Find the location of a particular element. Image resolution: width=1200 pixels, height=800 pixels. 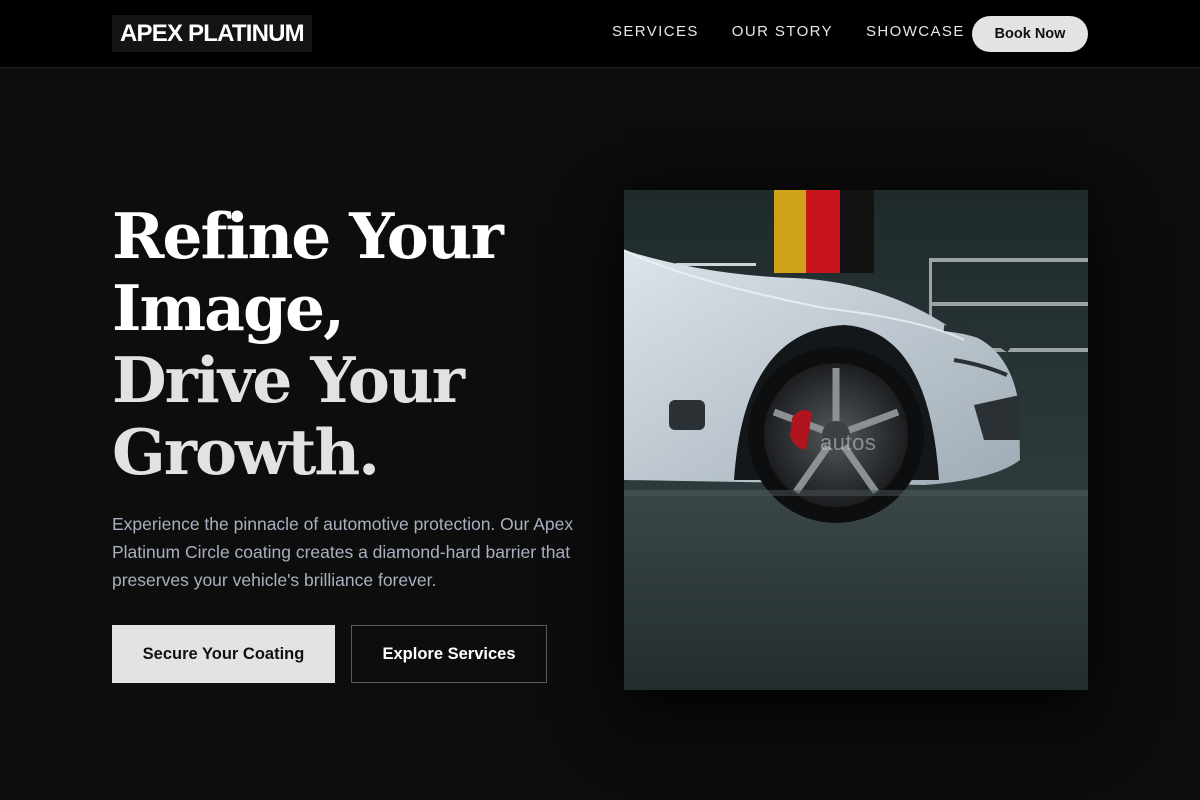

nav-links: SERVICES OUR STORY SHOWCASE is located at coordinates (805, 32).